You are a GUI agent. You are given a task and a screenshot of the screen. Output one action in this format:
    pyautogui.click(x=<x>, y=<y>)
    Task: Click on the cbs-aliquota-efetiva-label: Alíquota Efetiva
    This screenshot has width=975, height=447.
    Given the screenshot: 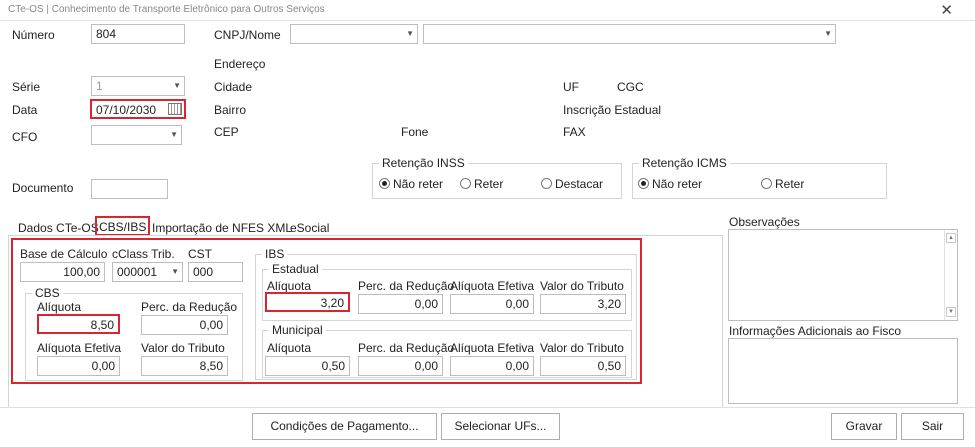 What is the action you would take?
    pyautogui.click(x=79, y=348)
    